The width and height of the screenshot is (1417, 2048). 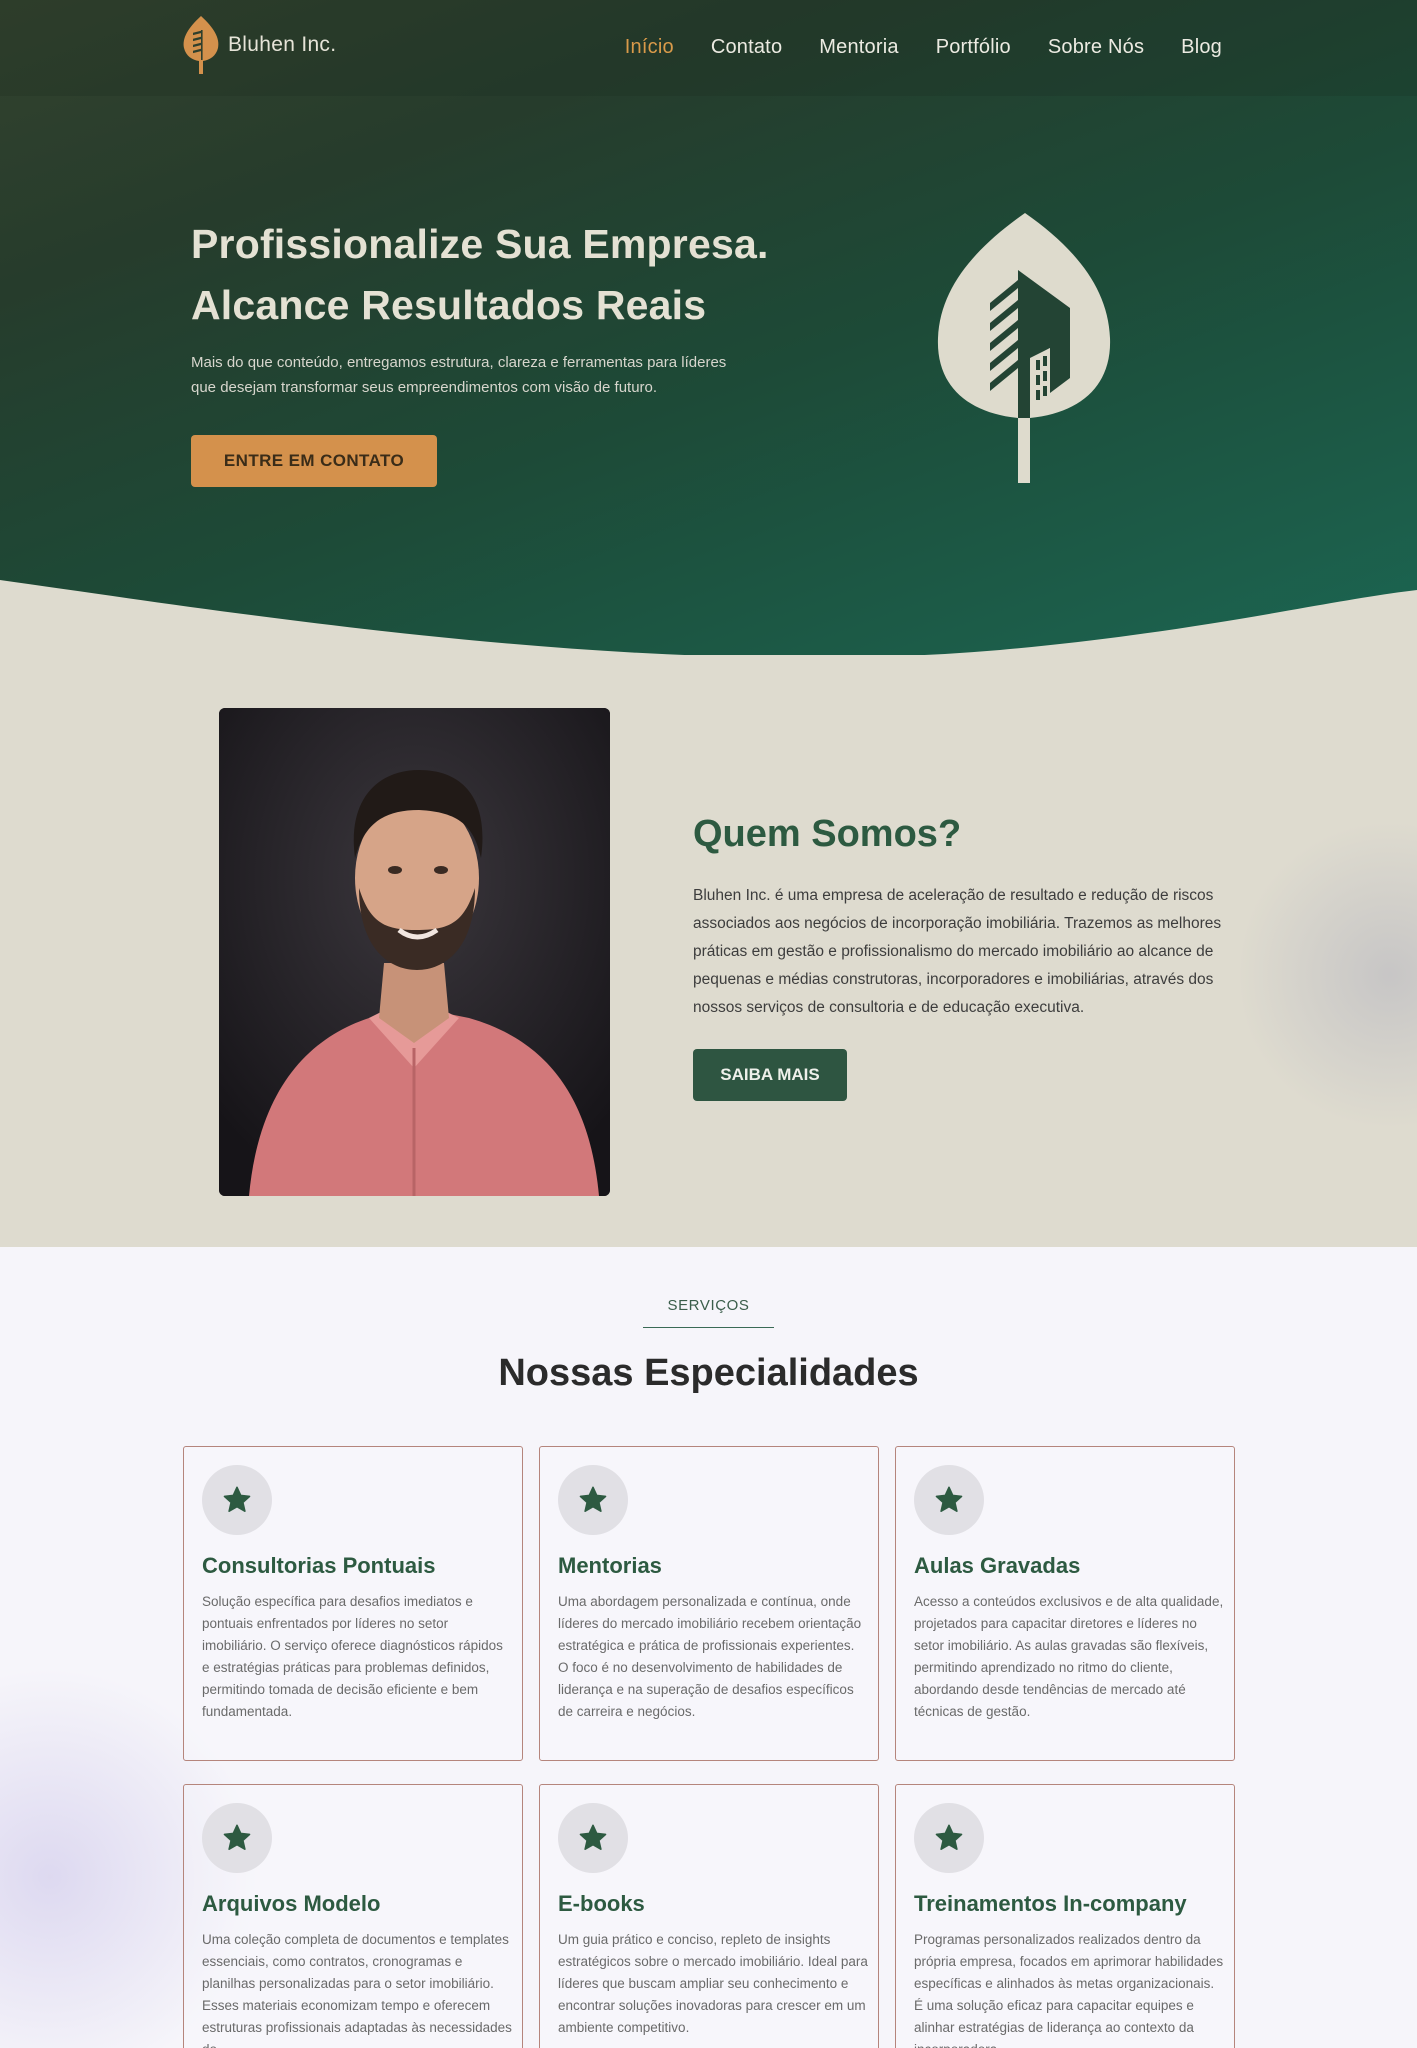 What do you see at coordinates (282, 44) in the screenshot?
I see `brand-name: Bluhen Inc.` at bounding box center [282, 44].